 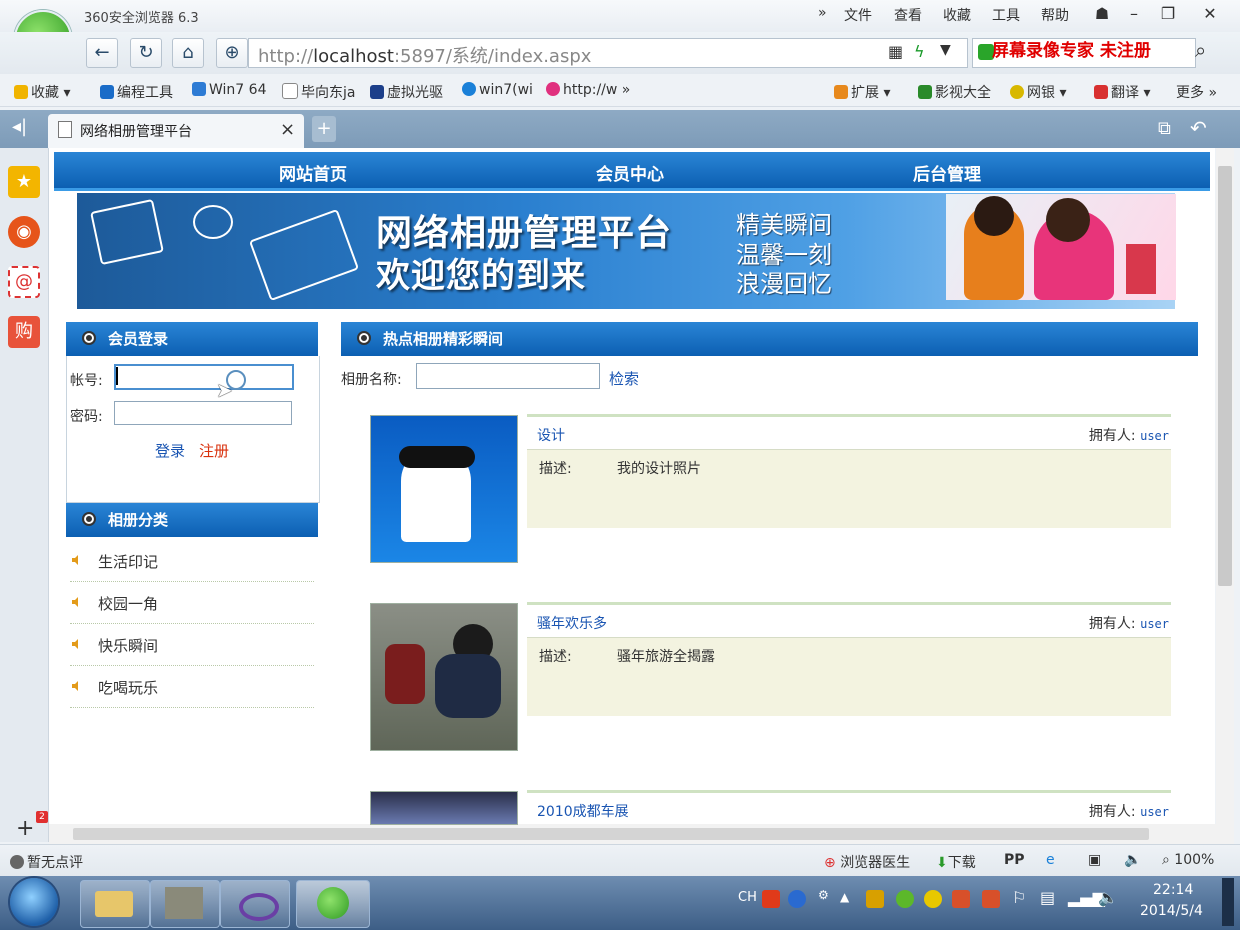 I want to click on album-title: 设计, so click(x=551, y=435).